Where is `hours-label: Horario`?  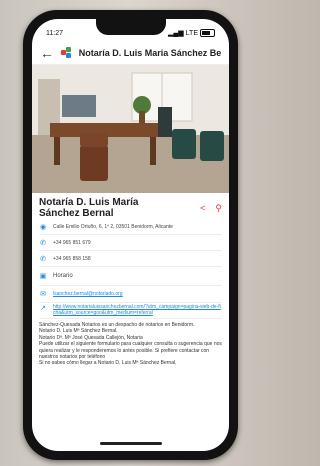
hours-label: Horario is located at coordinates (63, 276).